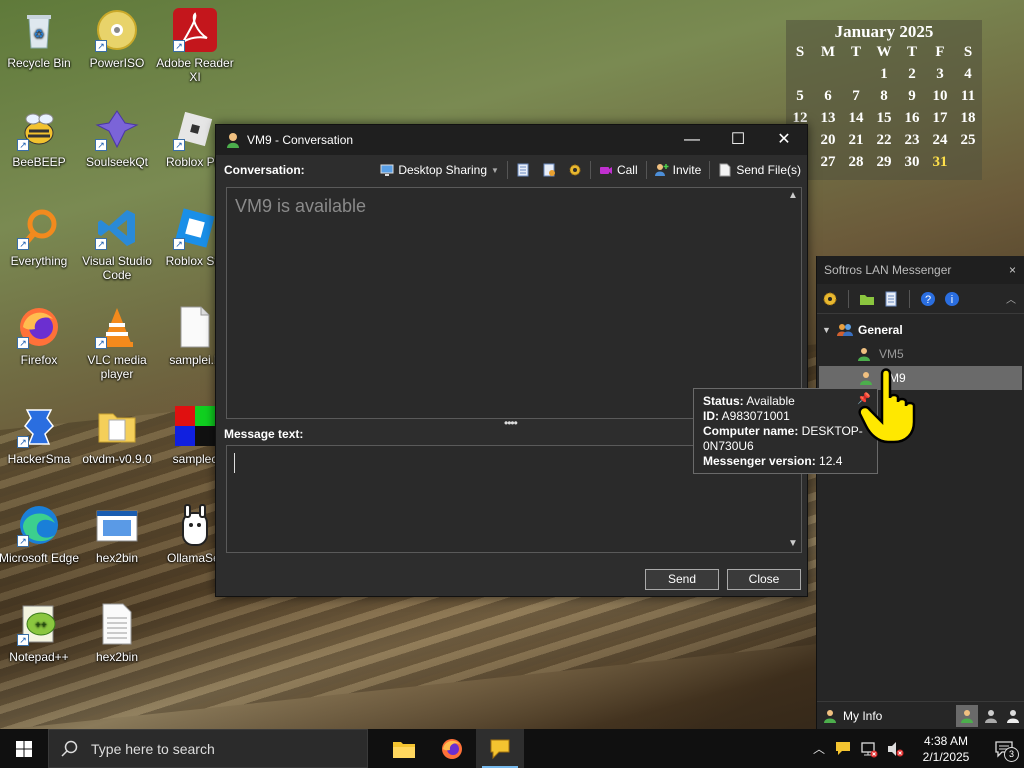  I want to click on maximize-button: ☐, so click(738, 140).